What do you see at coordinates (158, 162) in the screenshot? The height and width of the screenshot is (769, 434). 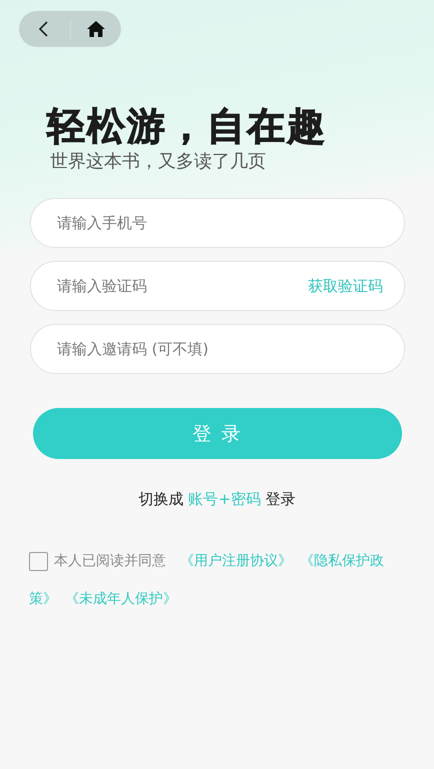 I see `subtitle: 世界这本书，又多读了几页` at bounding box center [158, 162].